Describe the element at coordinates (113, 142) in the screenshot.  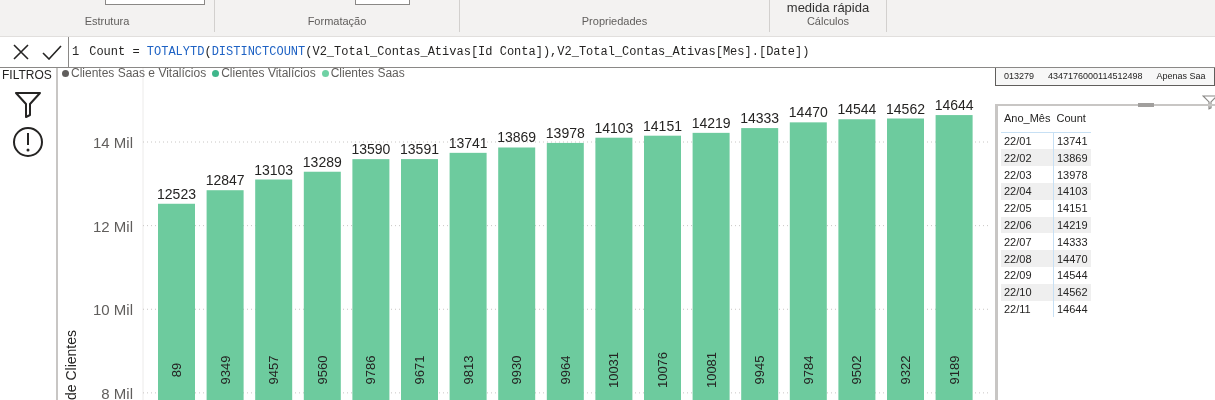
I see `y-axis-tick-label: 14 Mil` at that location.